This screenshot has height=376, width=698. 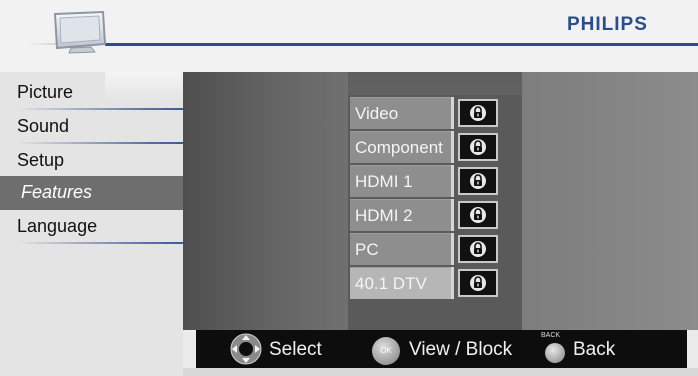 What do you see at coordinates (246, 349) in the screenshot?
I see `dpad-icon` at bounding box center [246, 349].